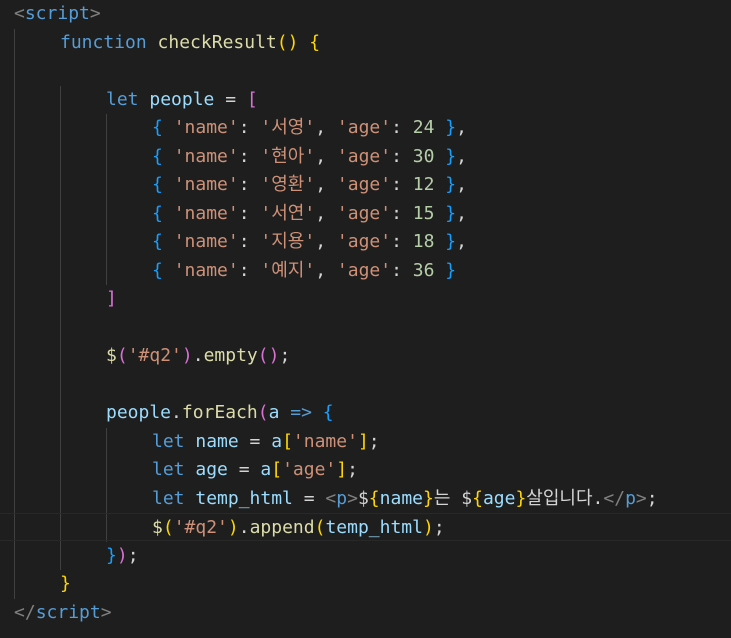 The width and height of the screenshot is (731, 638). What do you see at coordinates (365, 584) in the screenshot?
I see `code-line: }` at bounding box center [365, 584].